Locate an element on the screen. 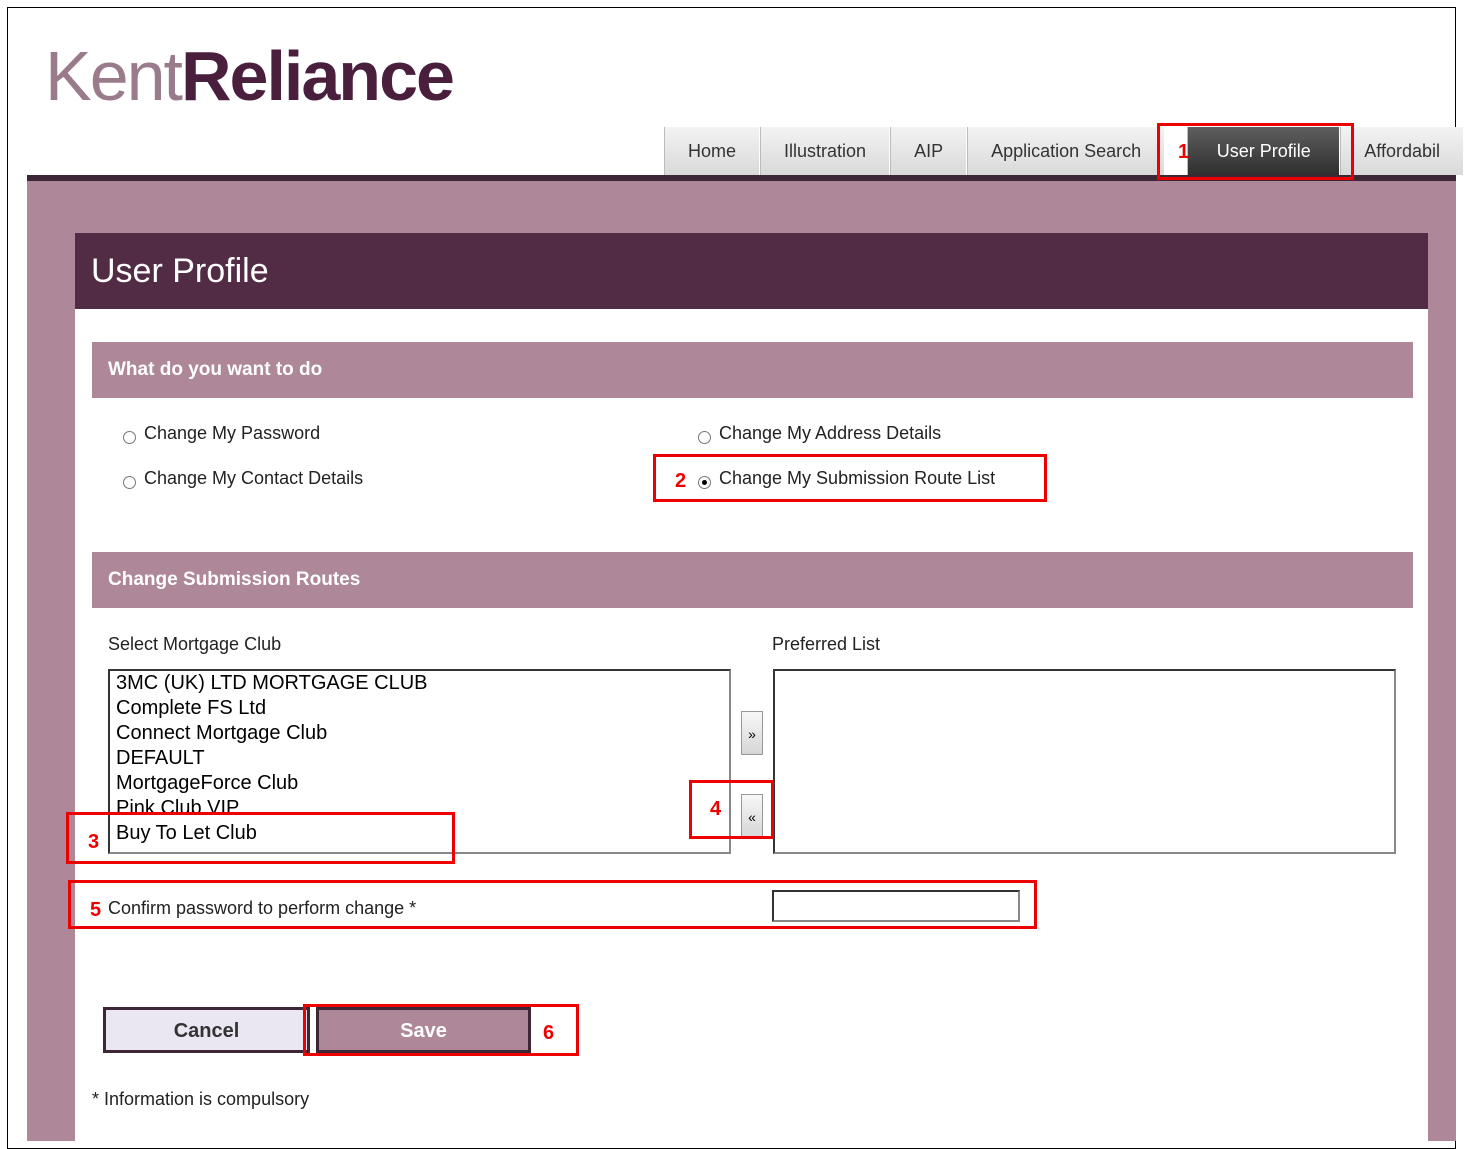  tab-illustration: Illustration is located at coordinates (825, 151).